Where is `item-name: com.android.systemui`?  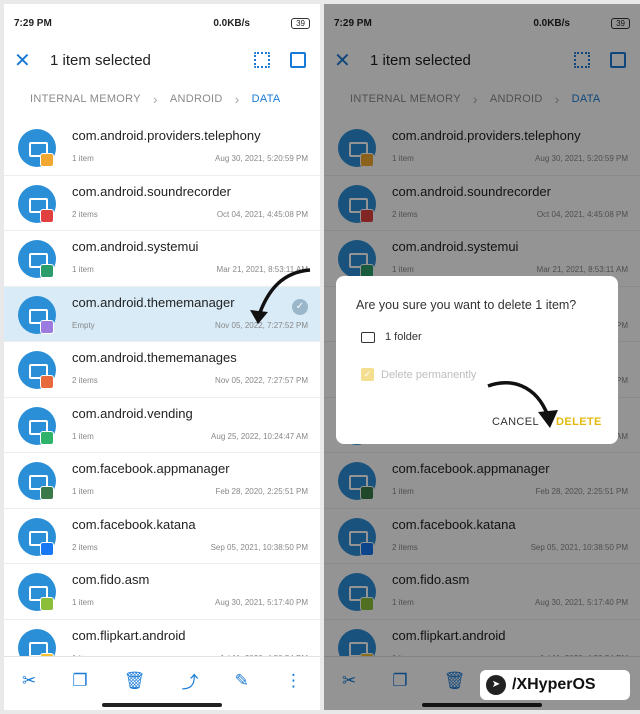 item-name: com.android.systemui is located at coordinates (135, 246).